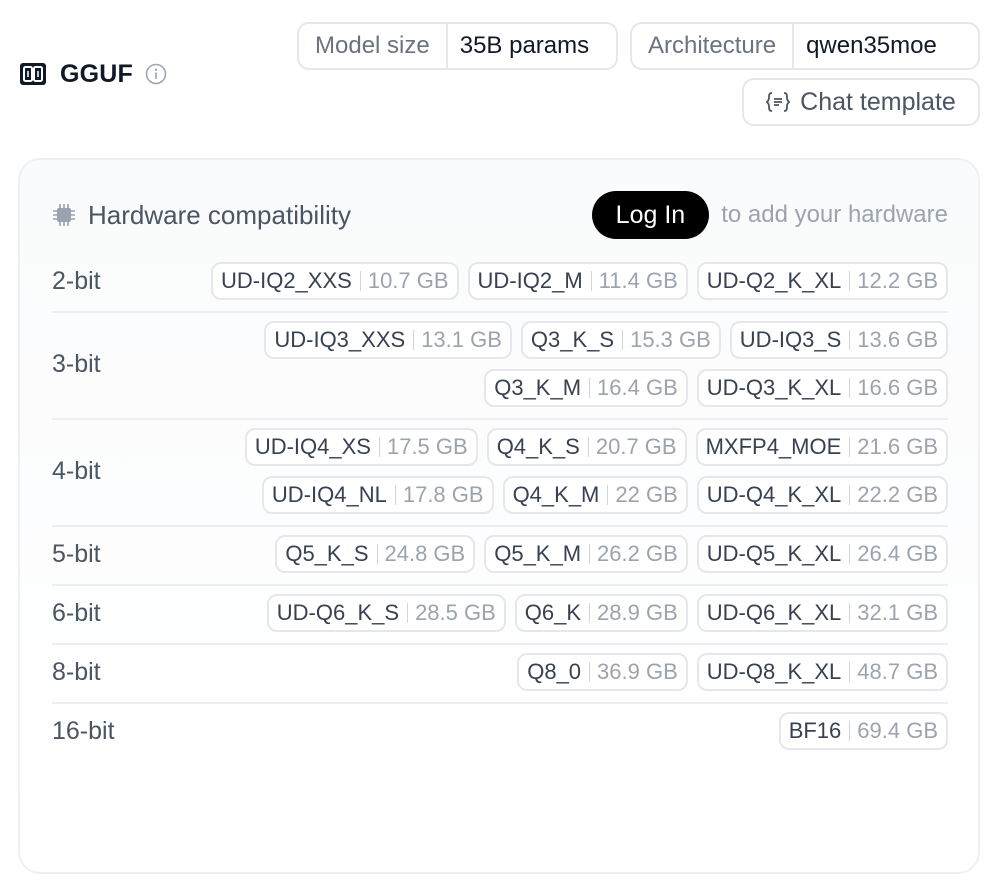  I want to click on quant-size: 26.2 GB, so click(637, 553).